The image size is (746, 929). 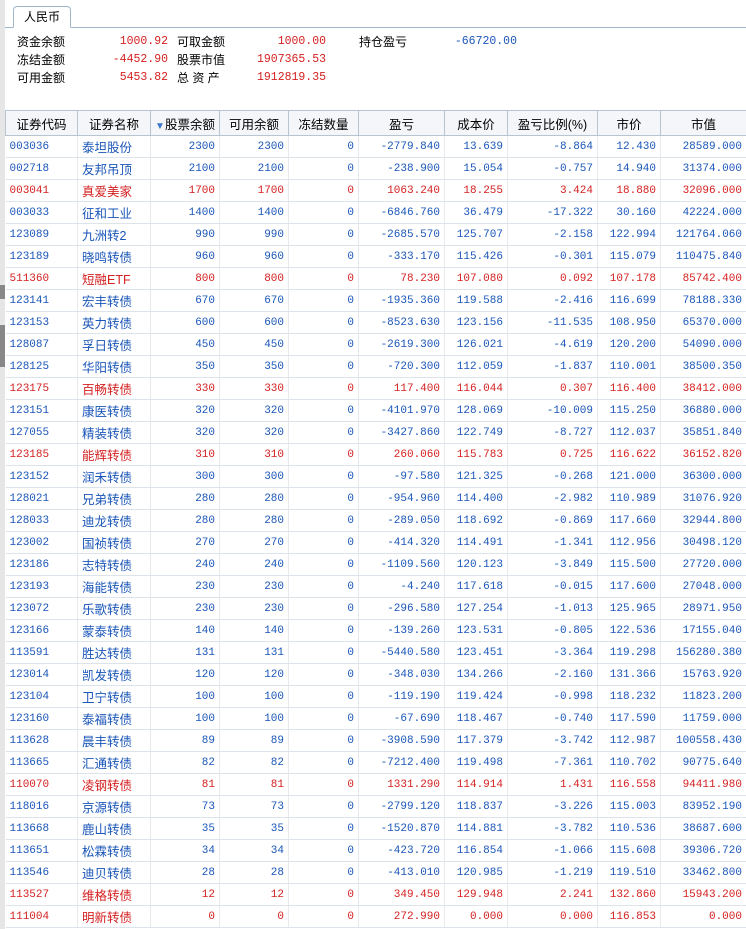 I want to click on cell-cost-price: 123.531, so click(x=476, y=630).